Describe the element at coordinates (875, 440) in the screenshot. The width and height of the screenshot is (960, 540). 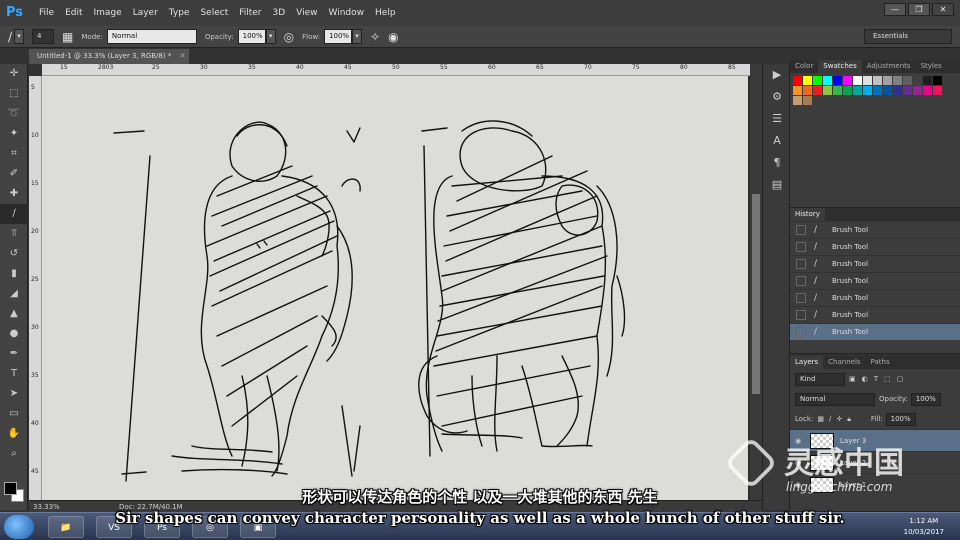
I see `layer-row-selected: ◉ Layer 3` at that location.